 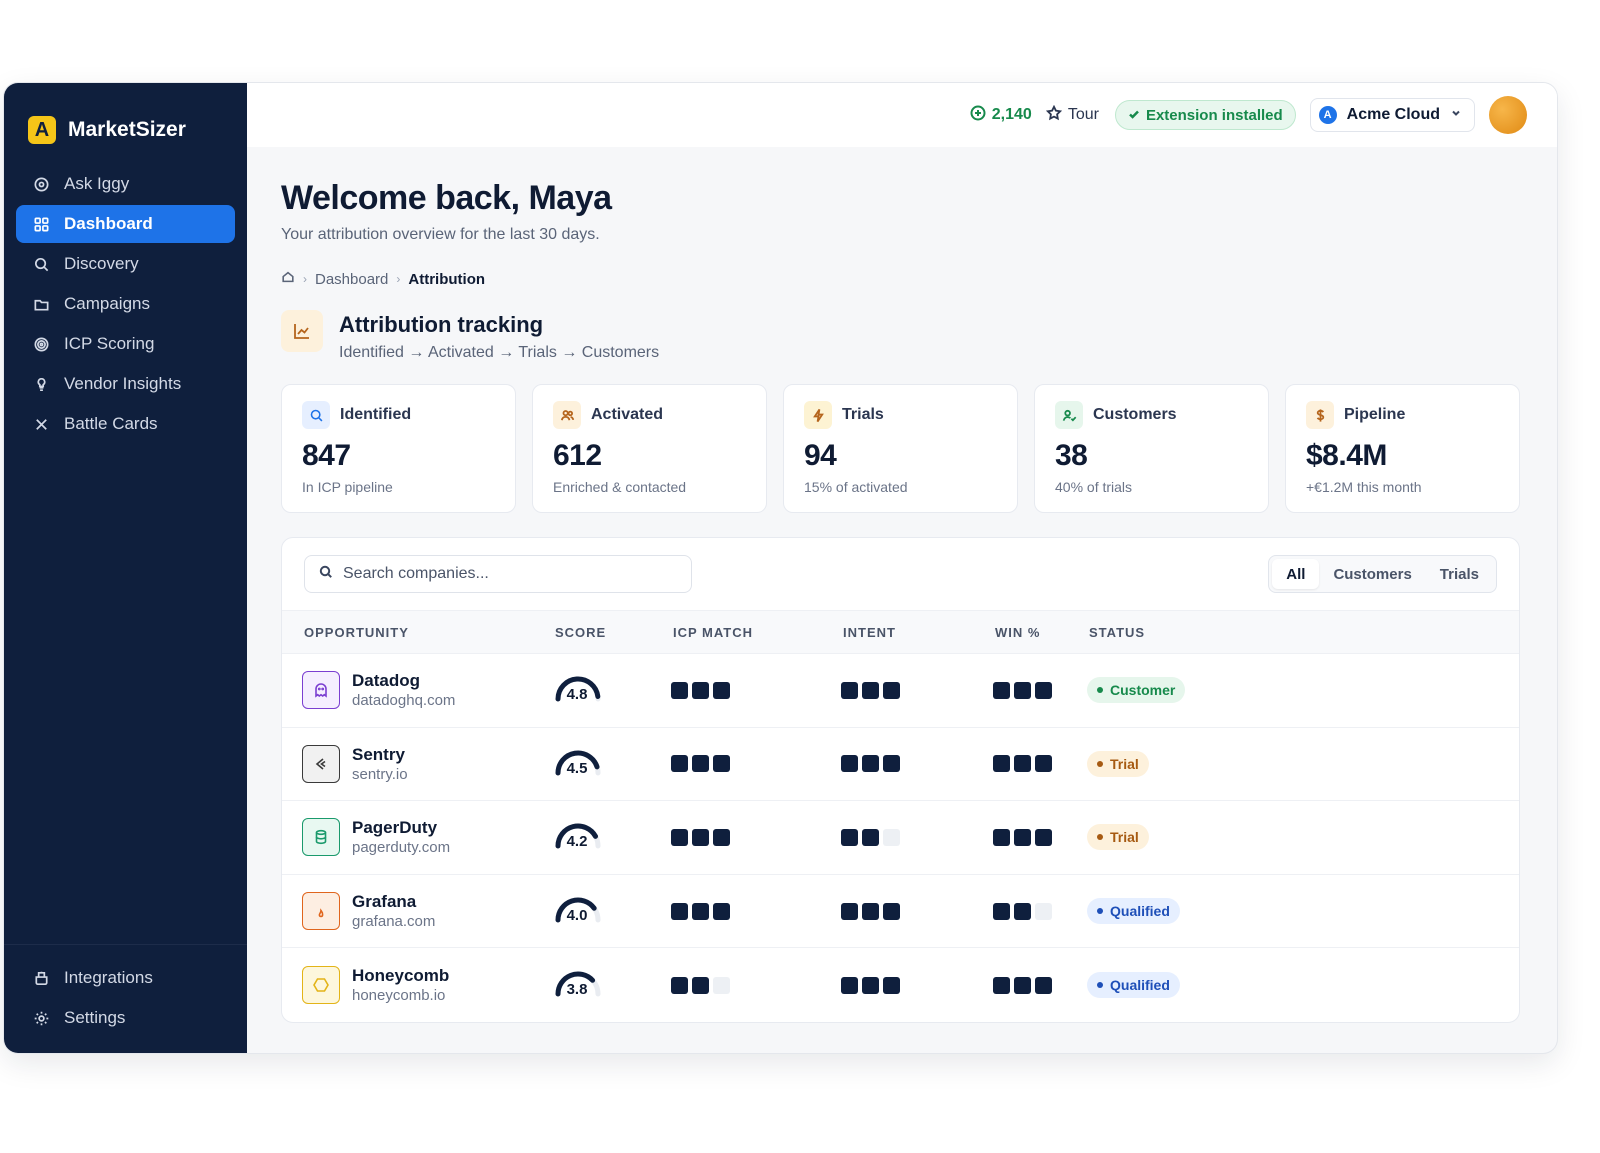 I want to click on column-header-intent: INTENT, so click(x=919, y=632).